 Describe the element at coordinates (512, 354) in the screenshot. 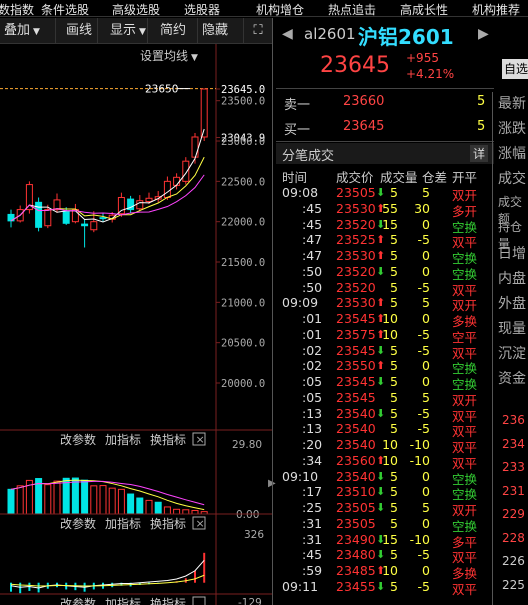

I see `side-label: 沉淀` at that location.